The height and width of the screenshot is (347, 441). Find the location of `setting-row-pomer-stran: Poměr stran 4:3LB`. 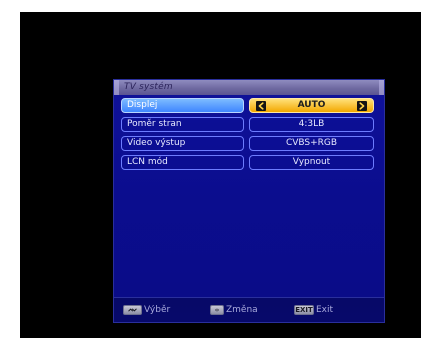

setting-row-pomer-stran: Poměr stran 4:3LB is located at coordinates (250, 124).